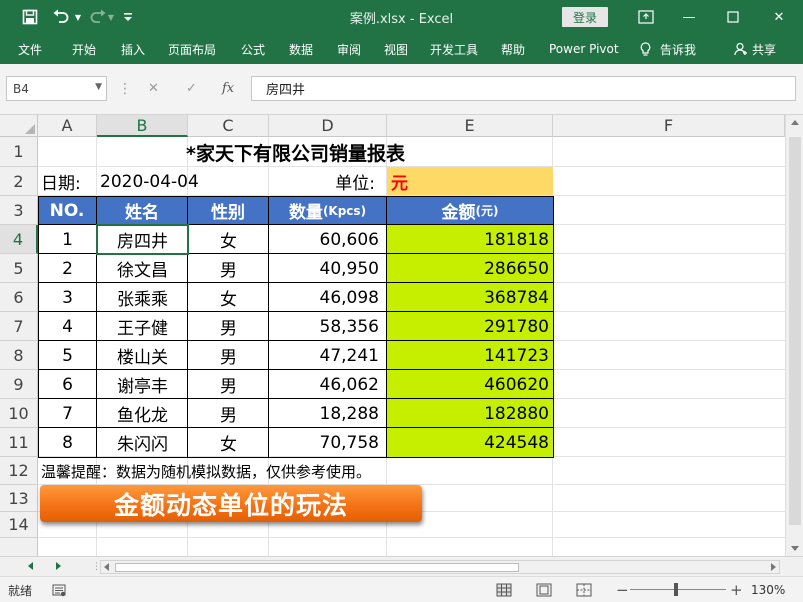 The height and width of the screenshot is (602, 803). What do you see at coordinates (19, 413) in the screenshot?
I see `row-header-10: 10` at bounding box center [19, 413].